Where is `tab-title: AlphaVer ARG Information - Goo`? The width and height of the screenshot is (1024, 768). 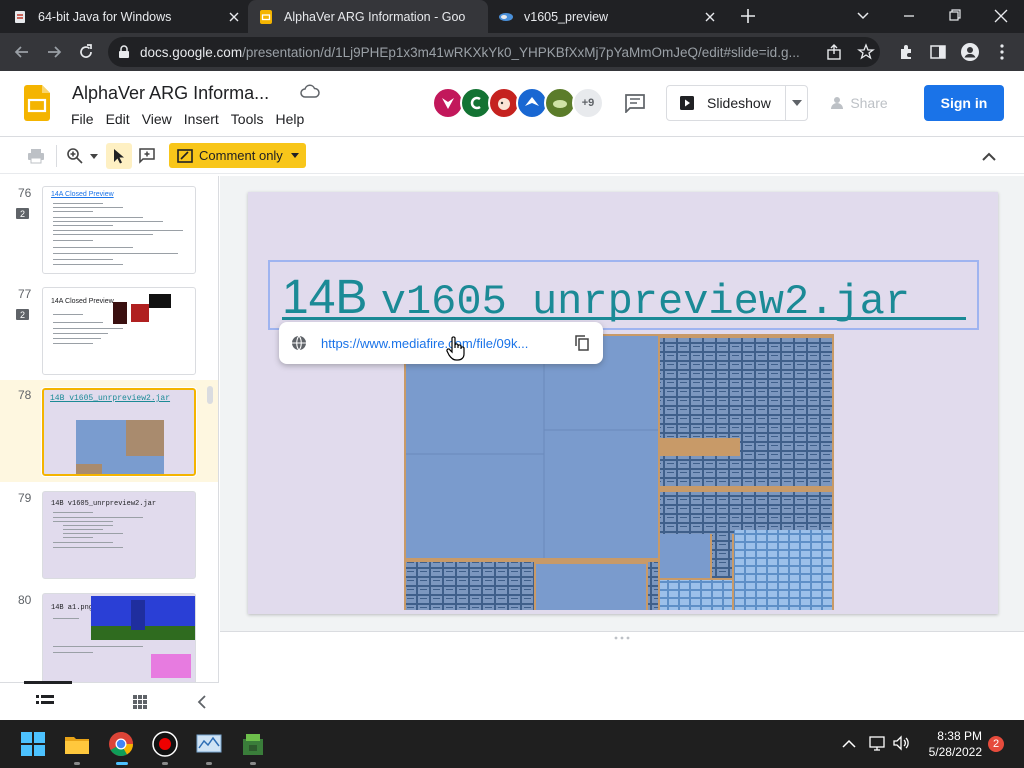
tab-title: AlphaVer ARG Information - Goo is located at coordinates (375, 16).